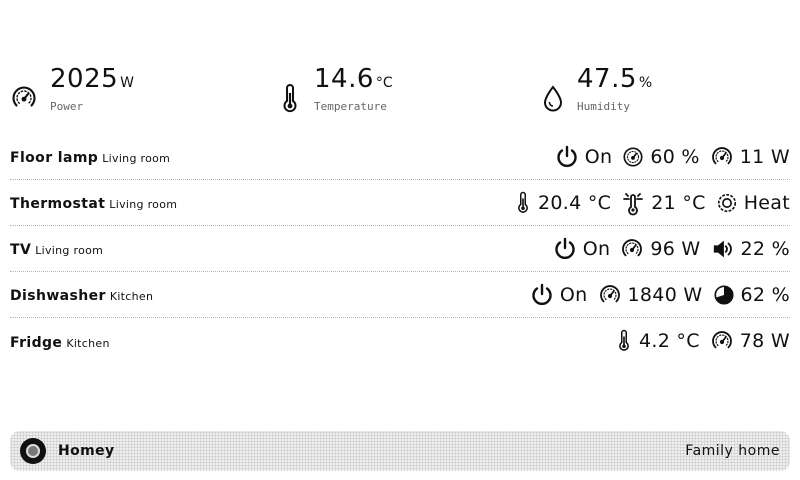 This screenshot has height=480, width=800. I want to click on temperature-unit: °C, so click(384, 83).